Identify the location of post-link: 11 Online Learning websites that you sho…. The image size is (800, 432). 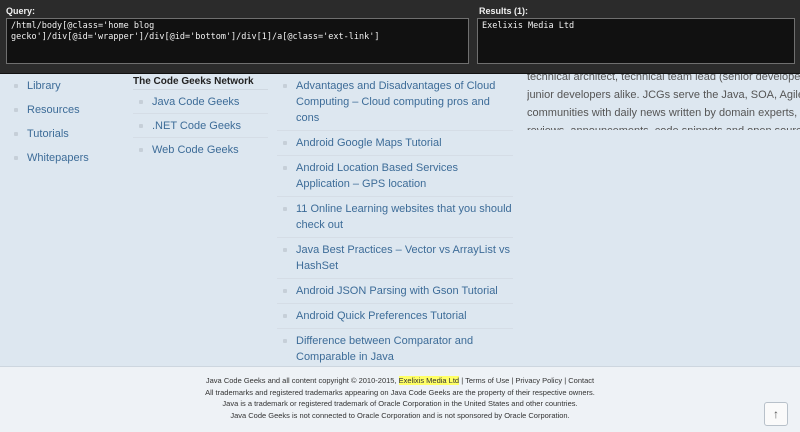
(395, 217).